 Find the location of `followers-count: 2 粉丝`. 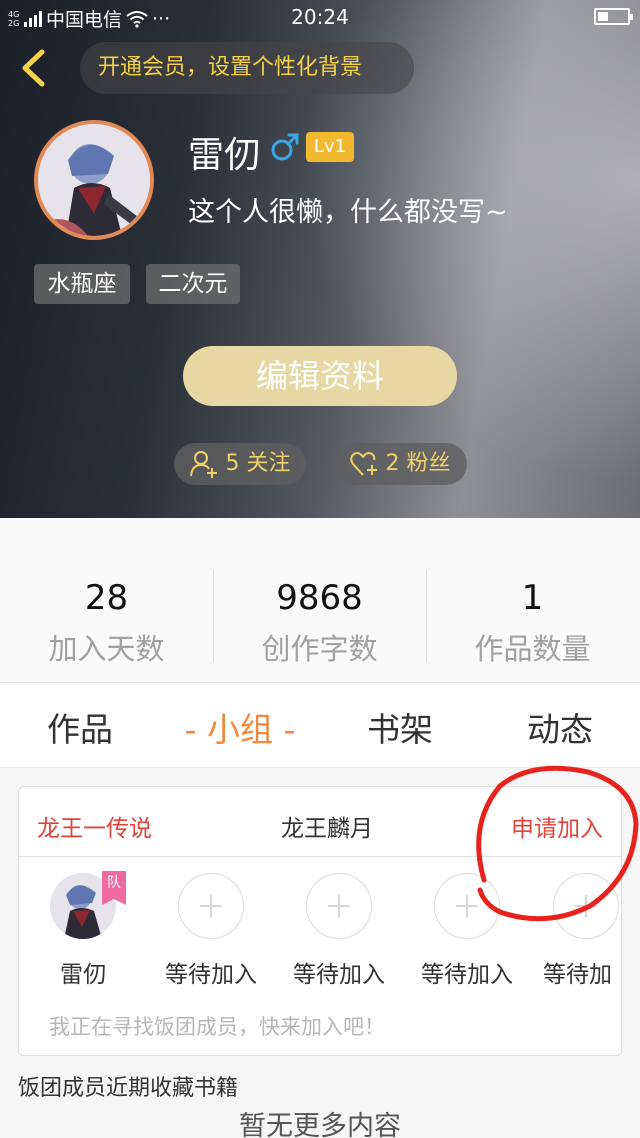

followers-count: 2 粉丝 is located at coordinates (418, 463).